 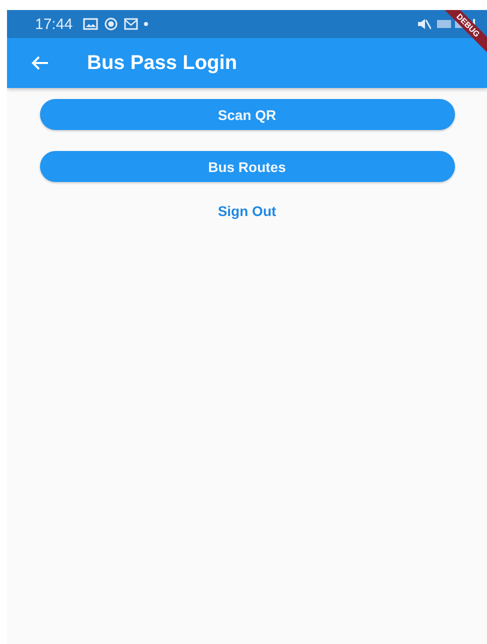 What do you see at coordinates (111, 24) in the screenshot?
I see `circle-icon` at bounding box center [111, 24].